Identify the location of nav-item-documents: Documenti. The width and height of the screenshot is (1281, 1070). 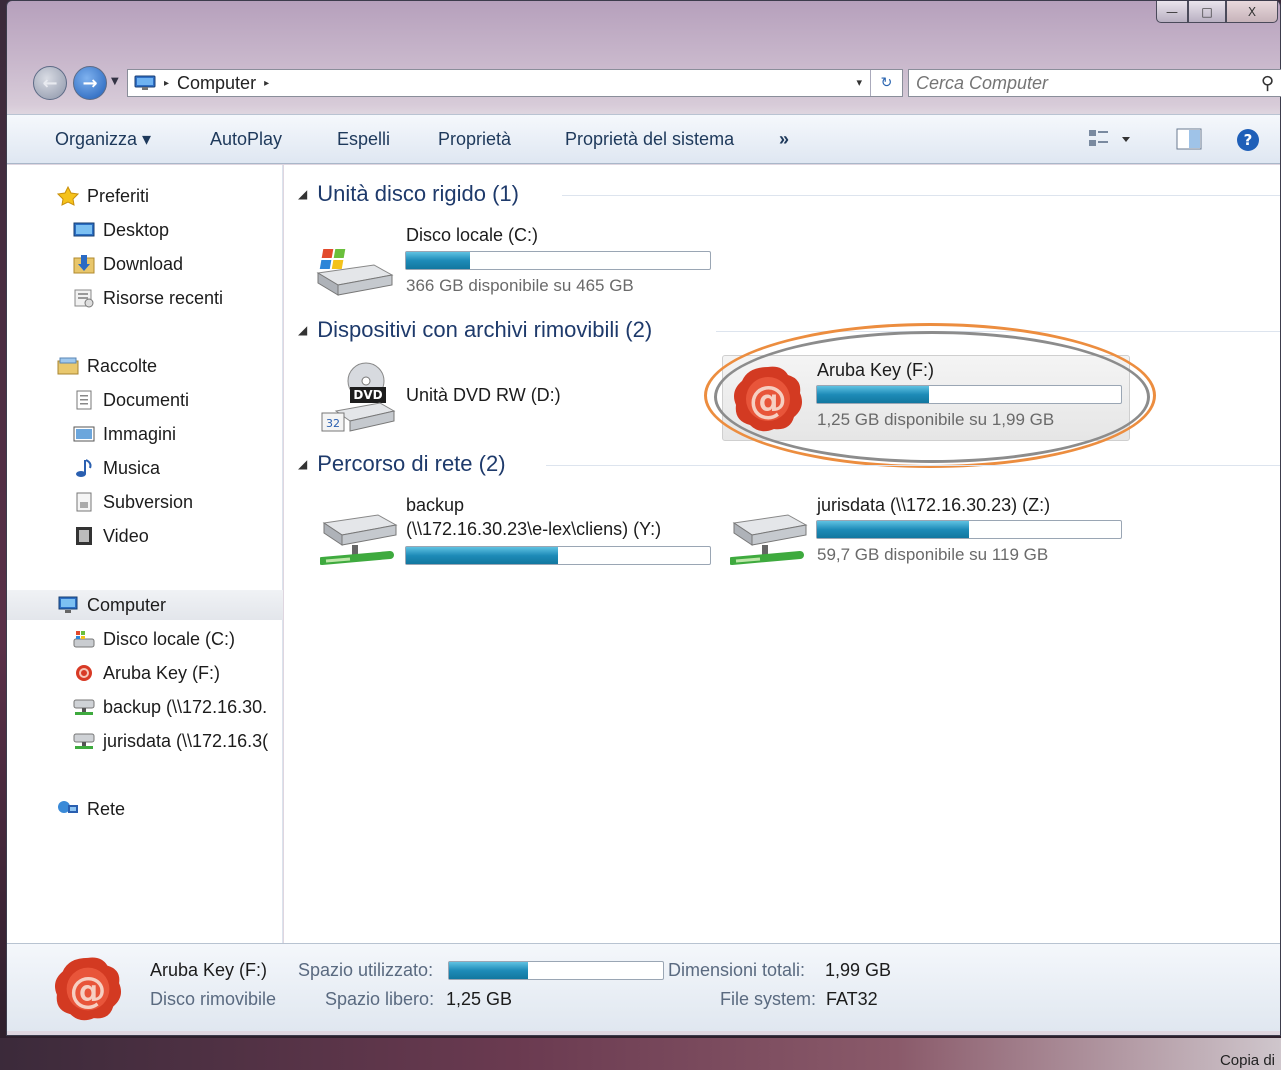
(131, 400).